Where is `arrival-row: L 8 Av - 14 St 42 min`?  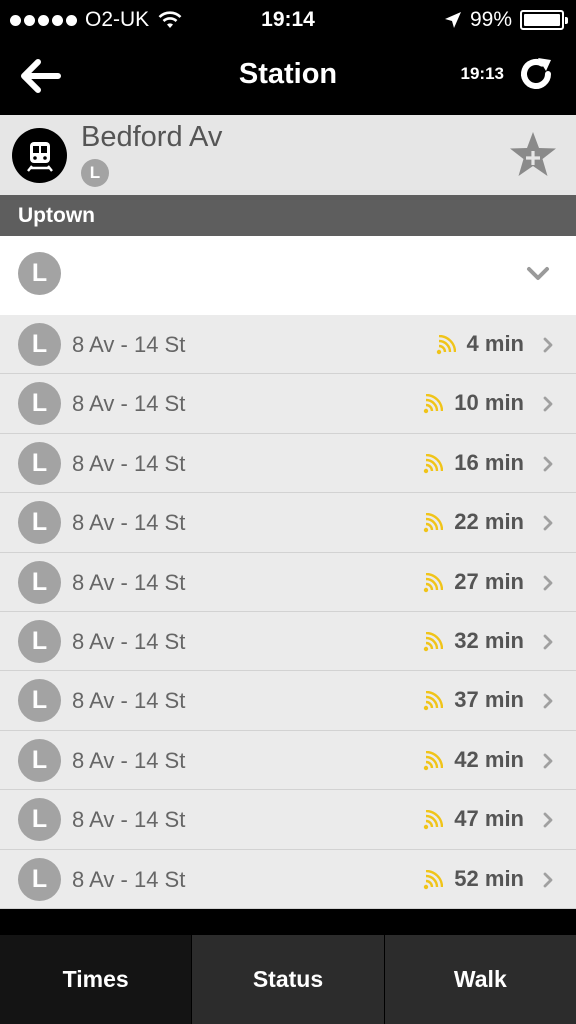
arrival-row: L 8 Av - 14 St 42 min is located at coordinates (288, 761).